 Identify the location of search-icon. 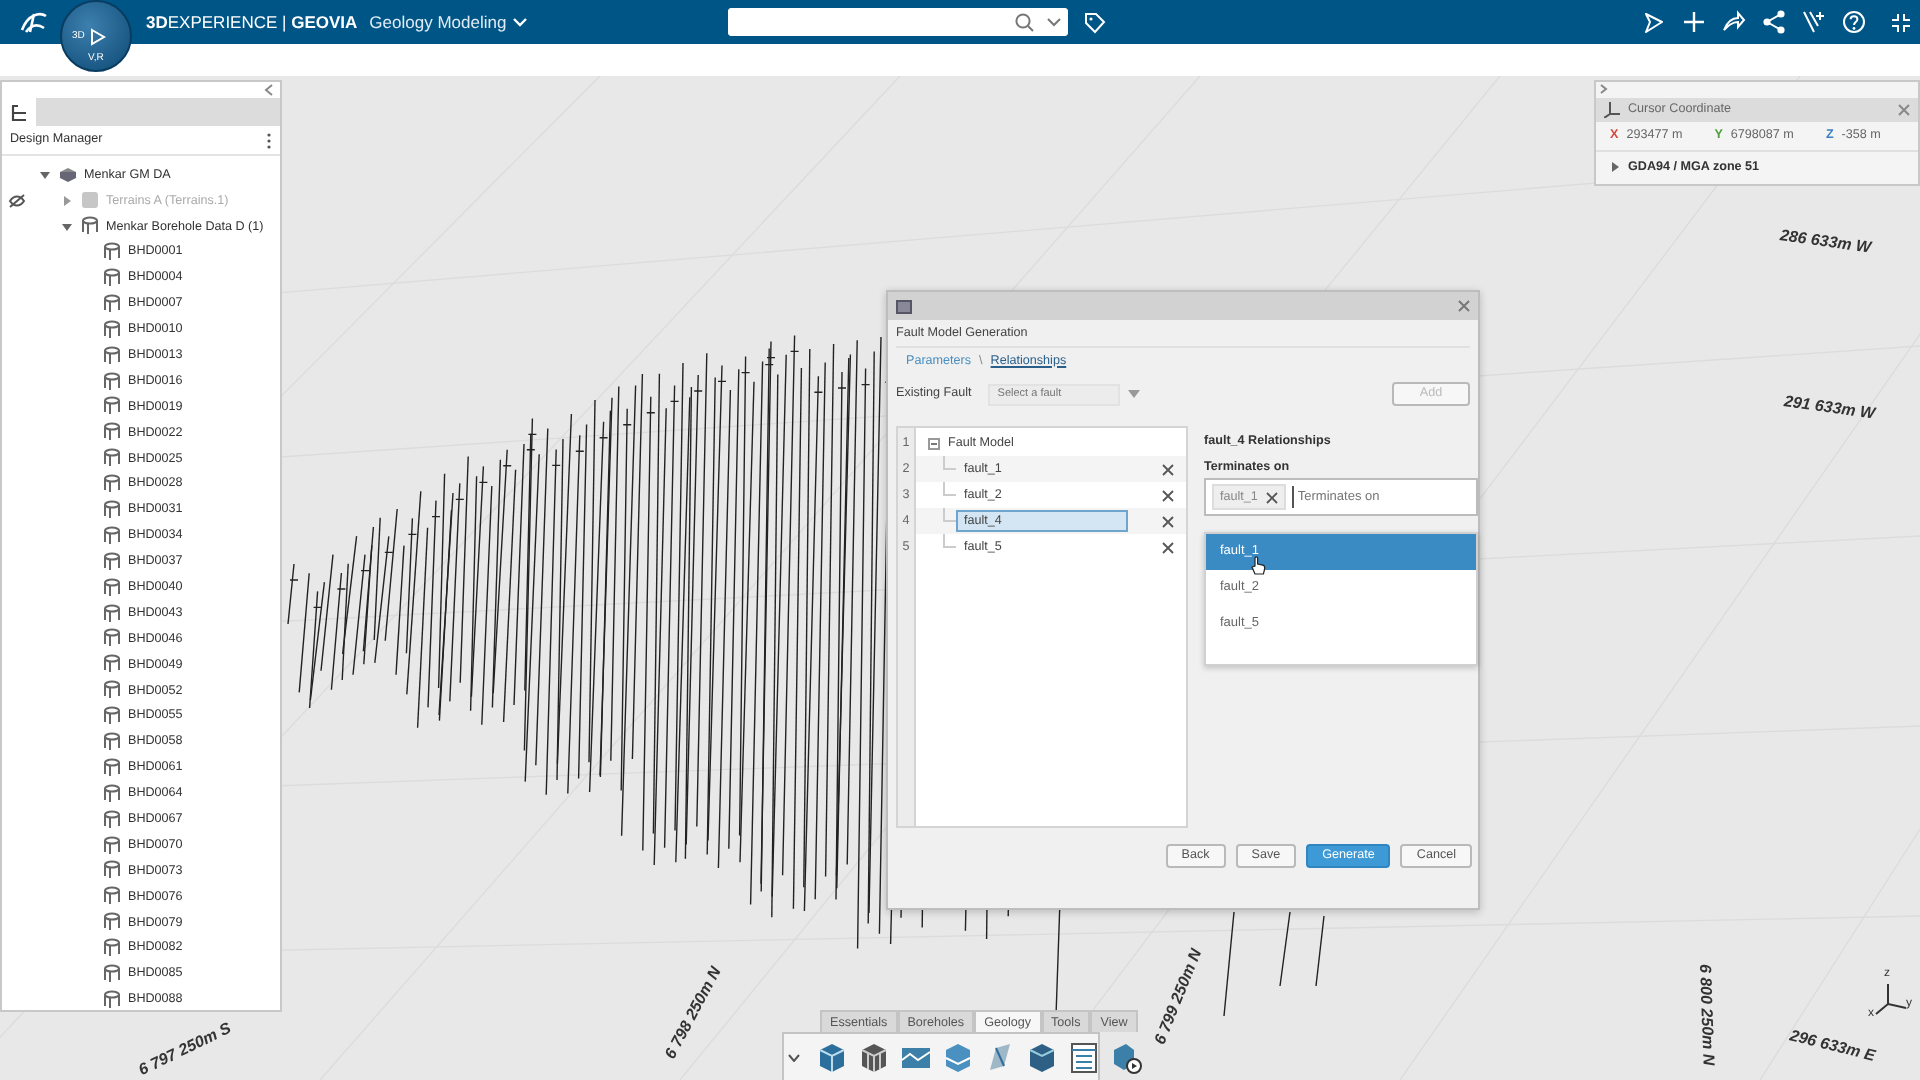
(1024, 22).